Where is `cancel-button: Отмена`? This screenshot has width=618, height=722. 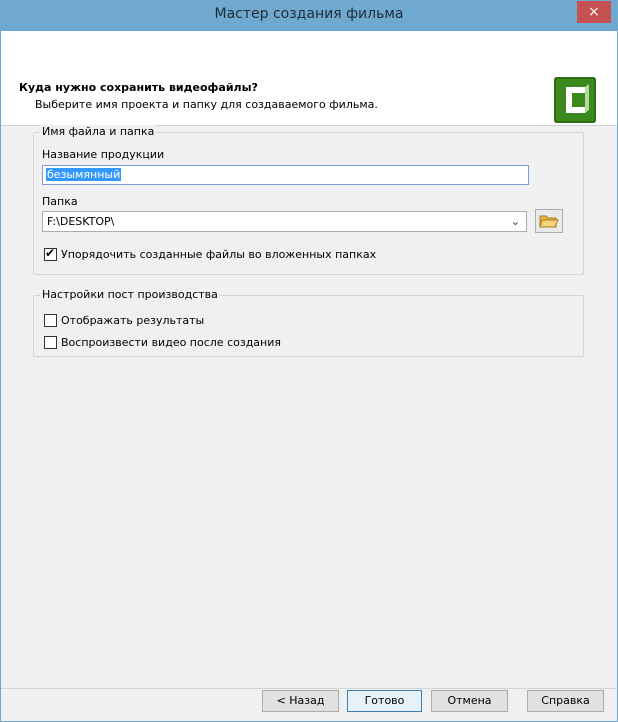 cancel-button: Отмена is located at coordinates (469, 701).